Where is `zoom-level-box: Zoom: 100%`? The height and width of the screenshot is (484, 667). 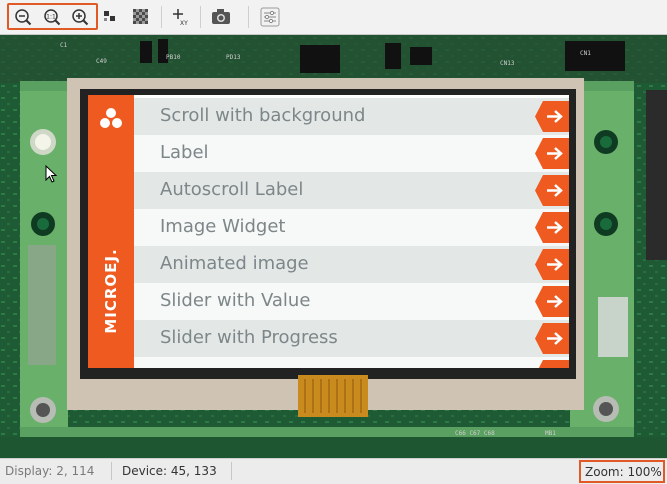
zoom-level-box: Zoom: 100% is located at coordinates (622, 471).